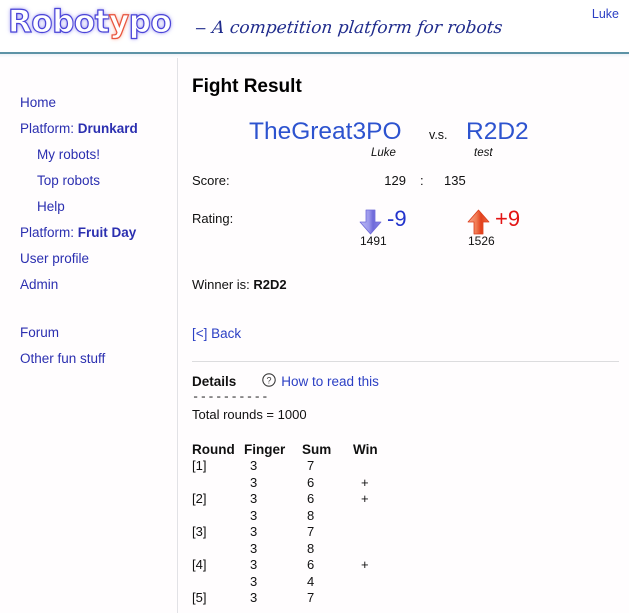 This screenshot has height=613, width=629. What do you see at coordinates (295, 499) in the screenshot?
I see `table-row: [2] 3 6 +` at bounding box center [295, 499].